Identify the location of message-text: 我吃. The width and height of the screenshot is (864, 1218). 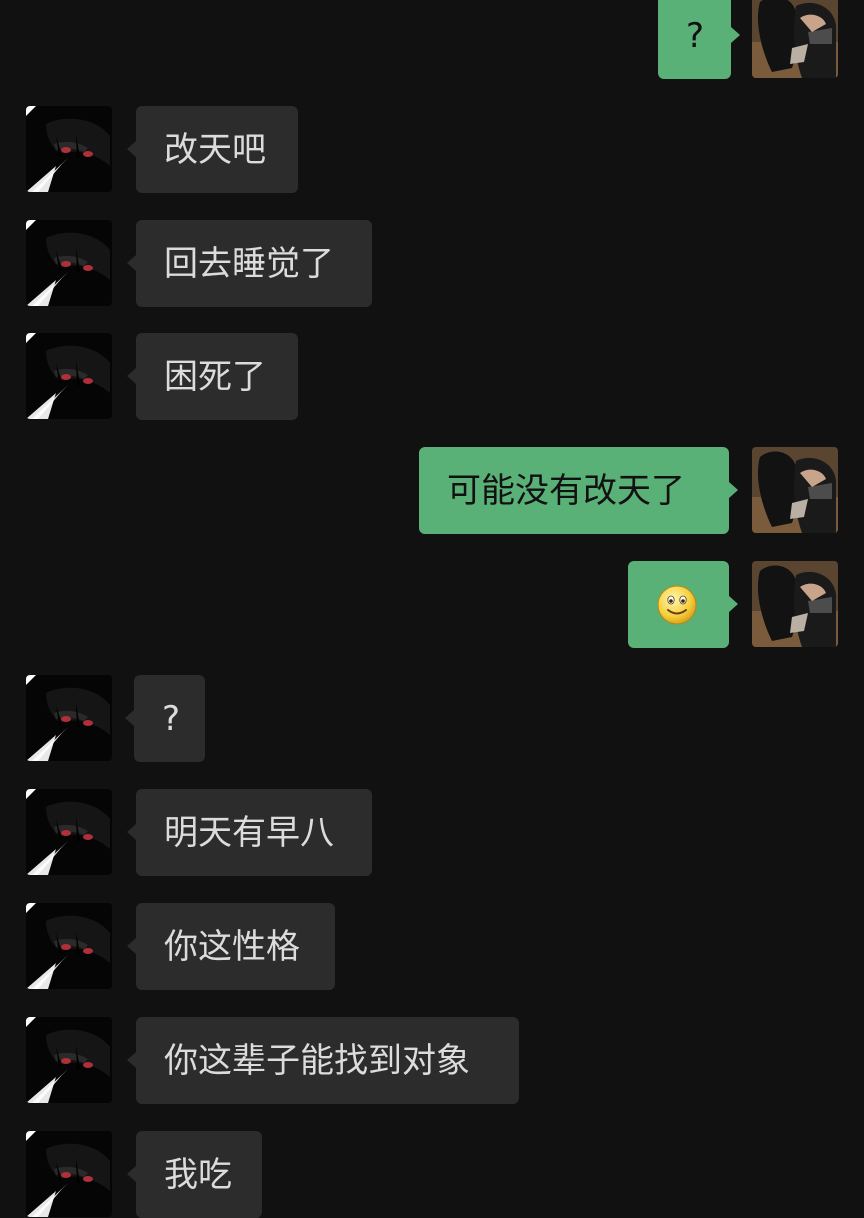
(198, 1174).